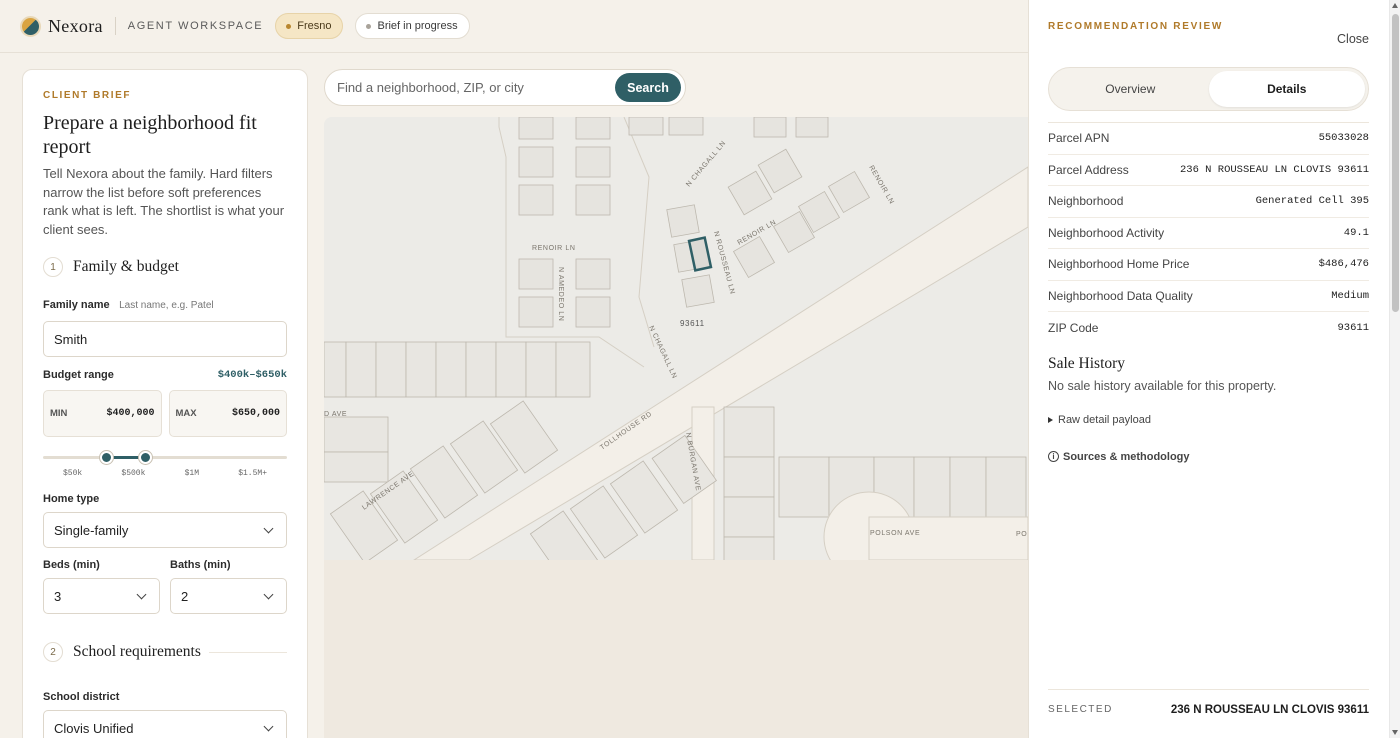 Image resolution: width=1400 pixels, height=738 pixels. What do you see at coordinates (1087, 363) in the screenshot?
I see `sale-history-title: Sale History` at bounding box center [1087, 363].